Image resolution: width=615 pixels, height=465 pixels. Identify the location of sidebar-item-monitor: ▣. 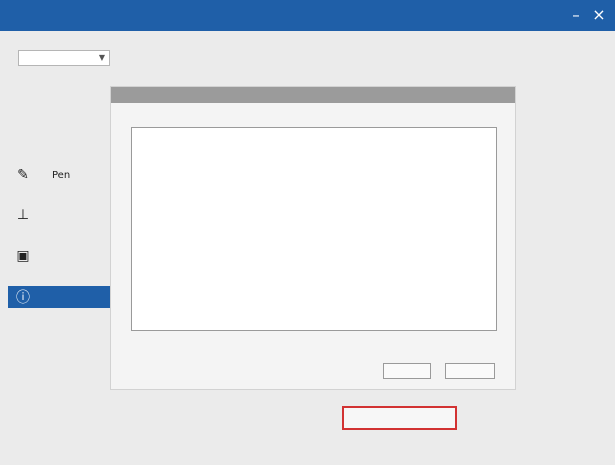
(60, 256).